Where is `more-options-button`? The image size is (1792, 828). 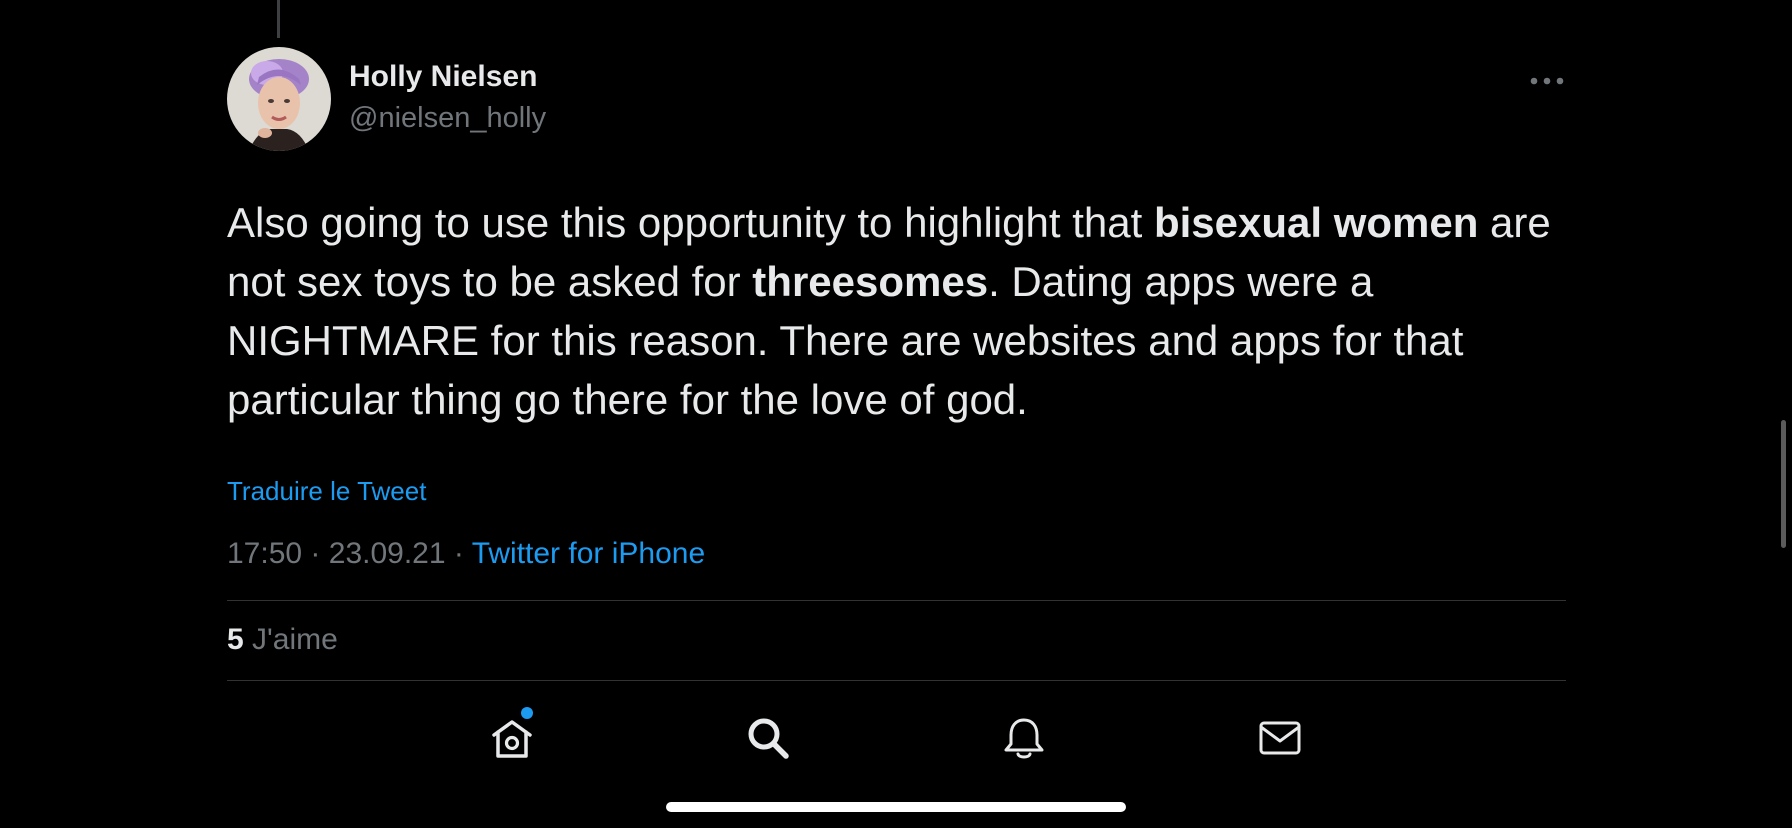 more-options-button is located at coordinates (1547, 81).